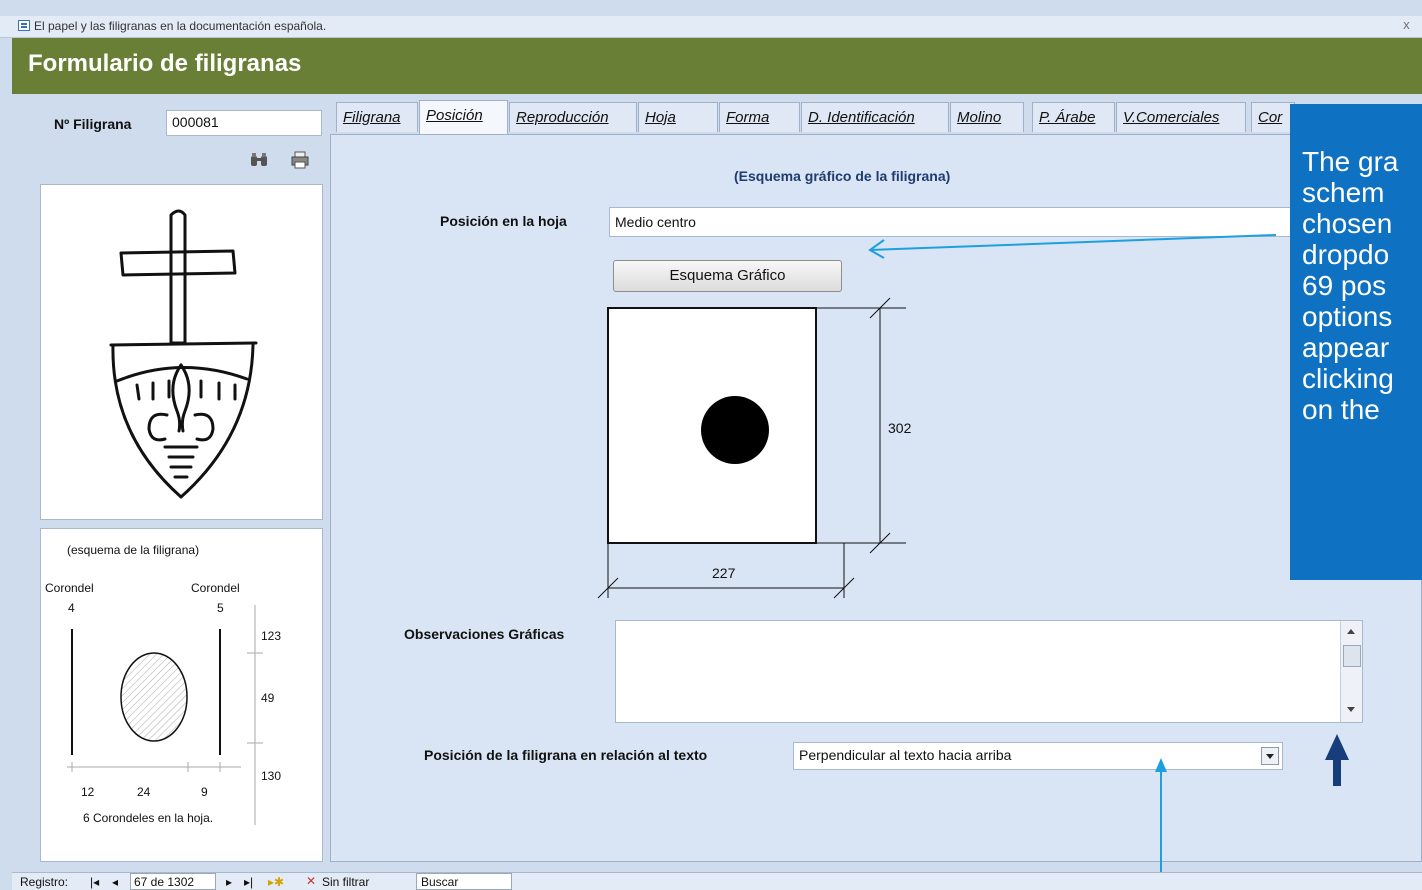 The height and width of the screenshot is (890, 1422). What do you see at coordinates (94, 882) in the screenshot?
I see `first-record-icon: |◂` at bounding box center [94, 882].